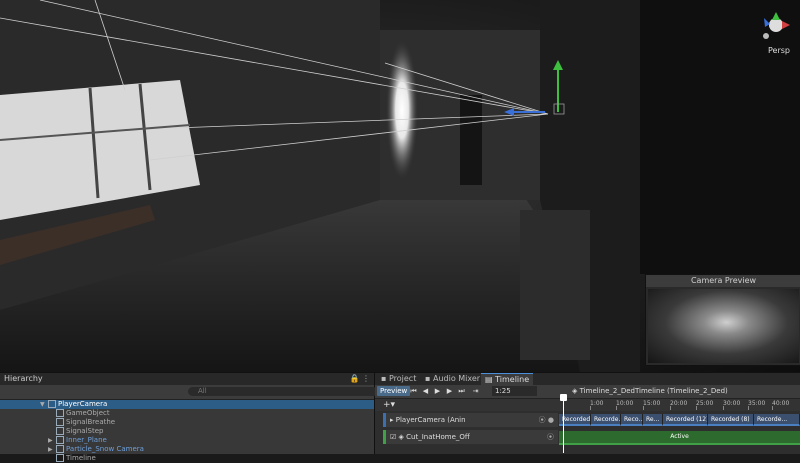 The height and width of the screenshot is (463, 800). I want to click on playhead-line, so click(563, 424).